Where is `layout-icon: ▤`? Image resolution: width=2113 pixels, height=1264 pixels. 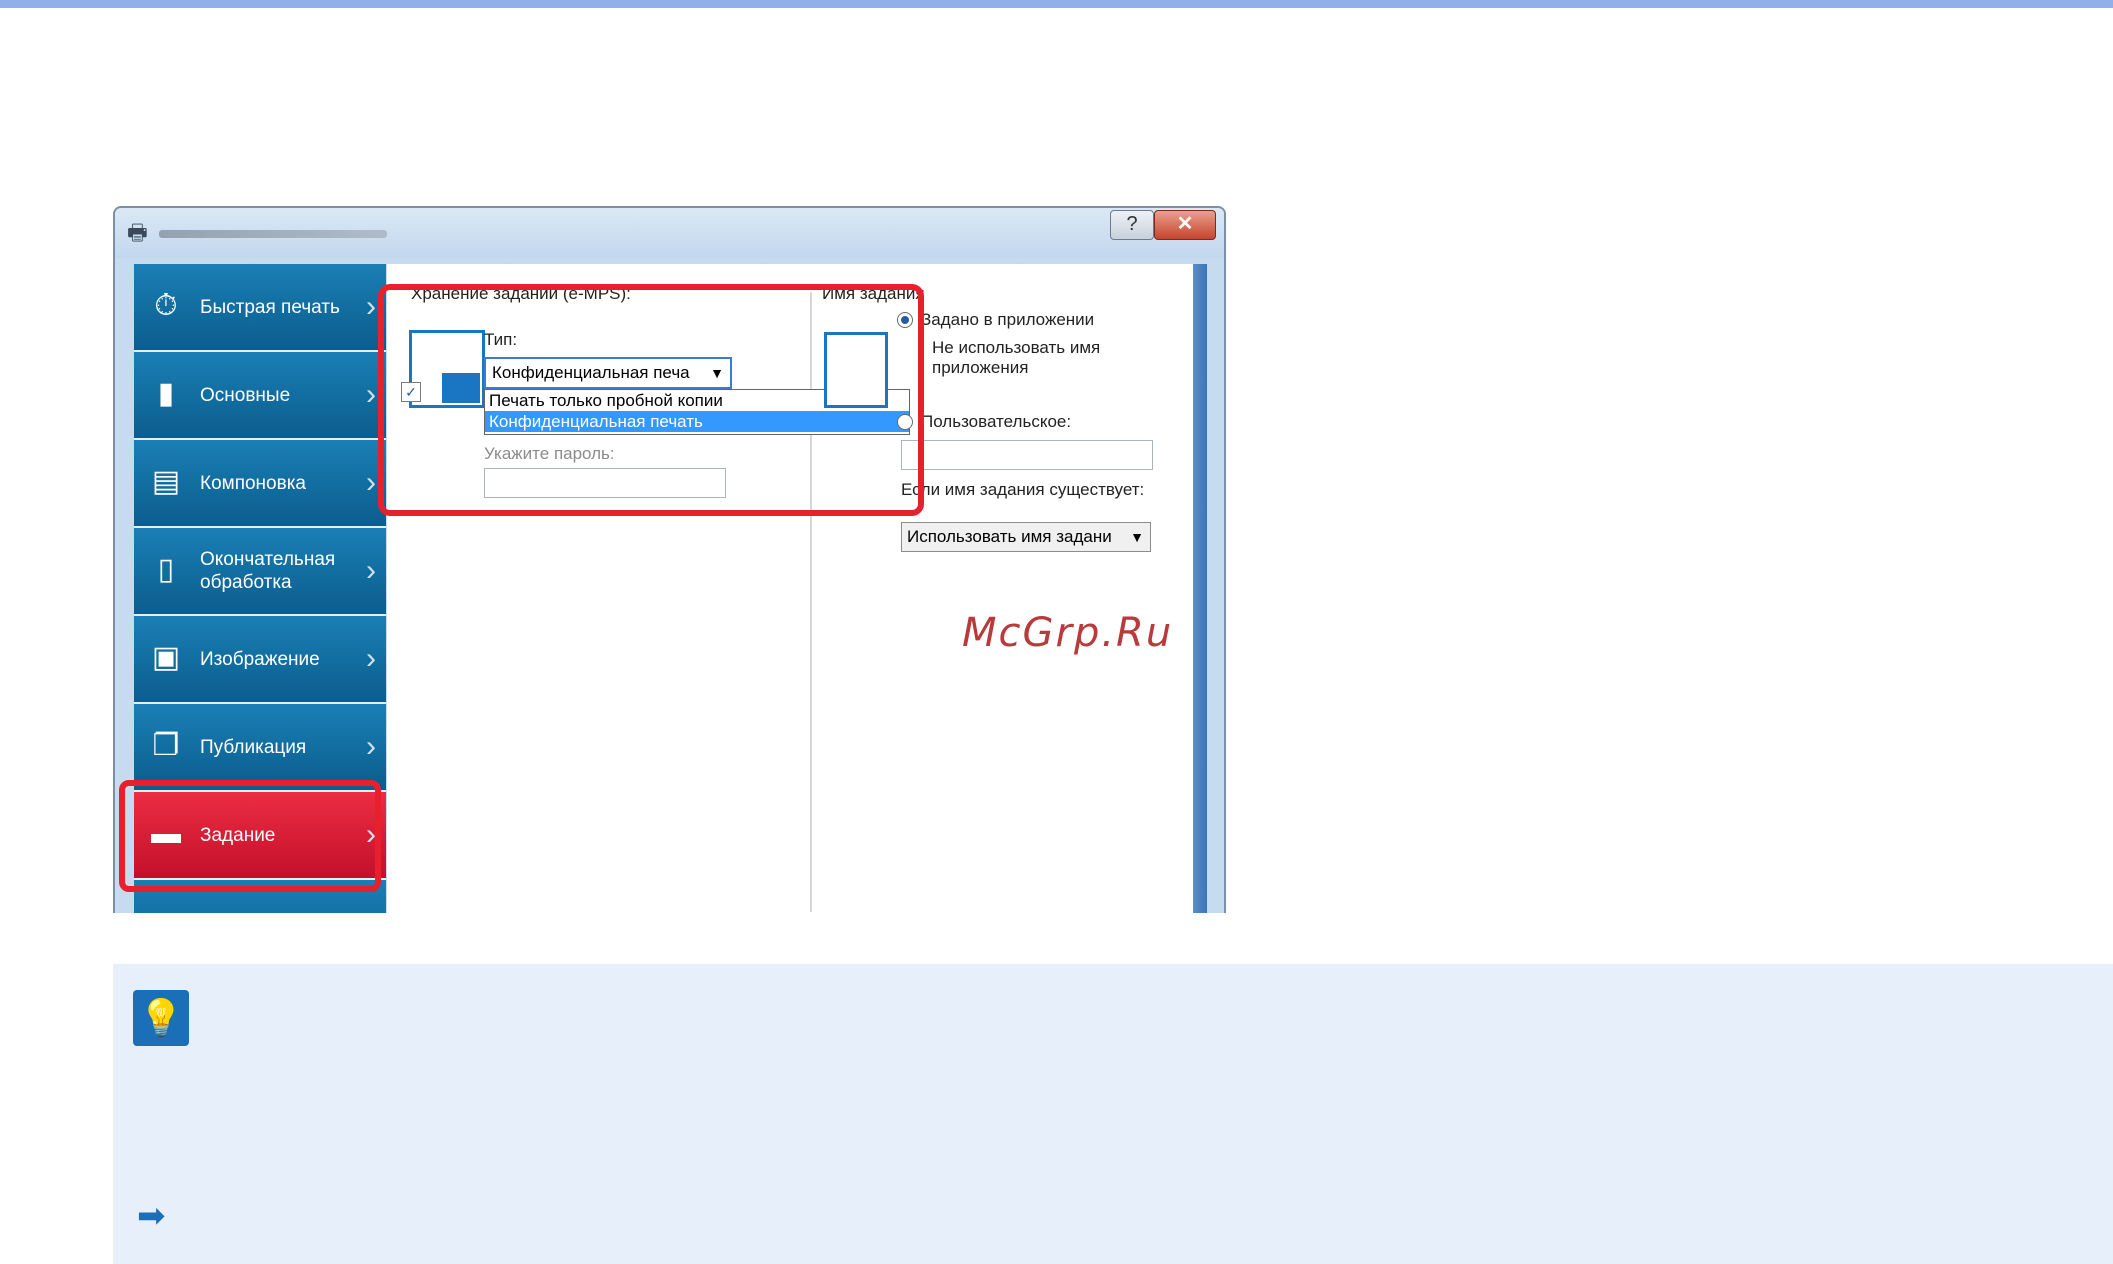 layout-icon: ▤ is located at coordinates (166, 481).